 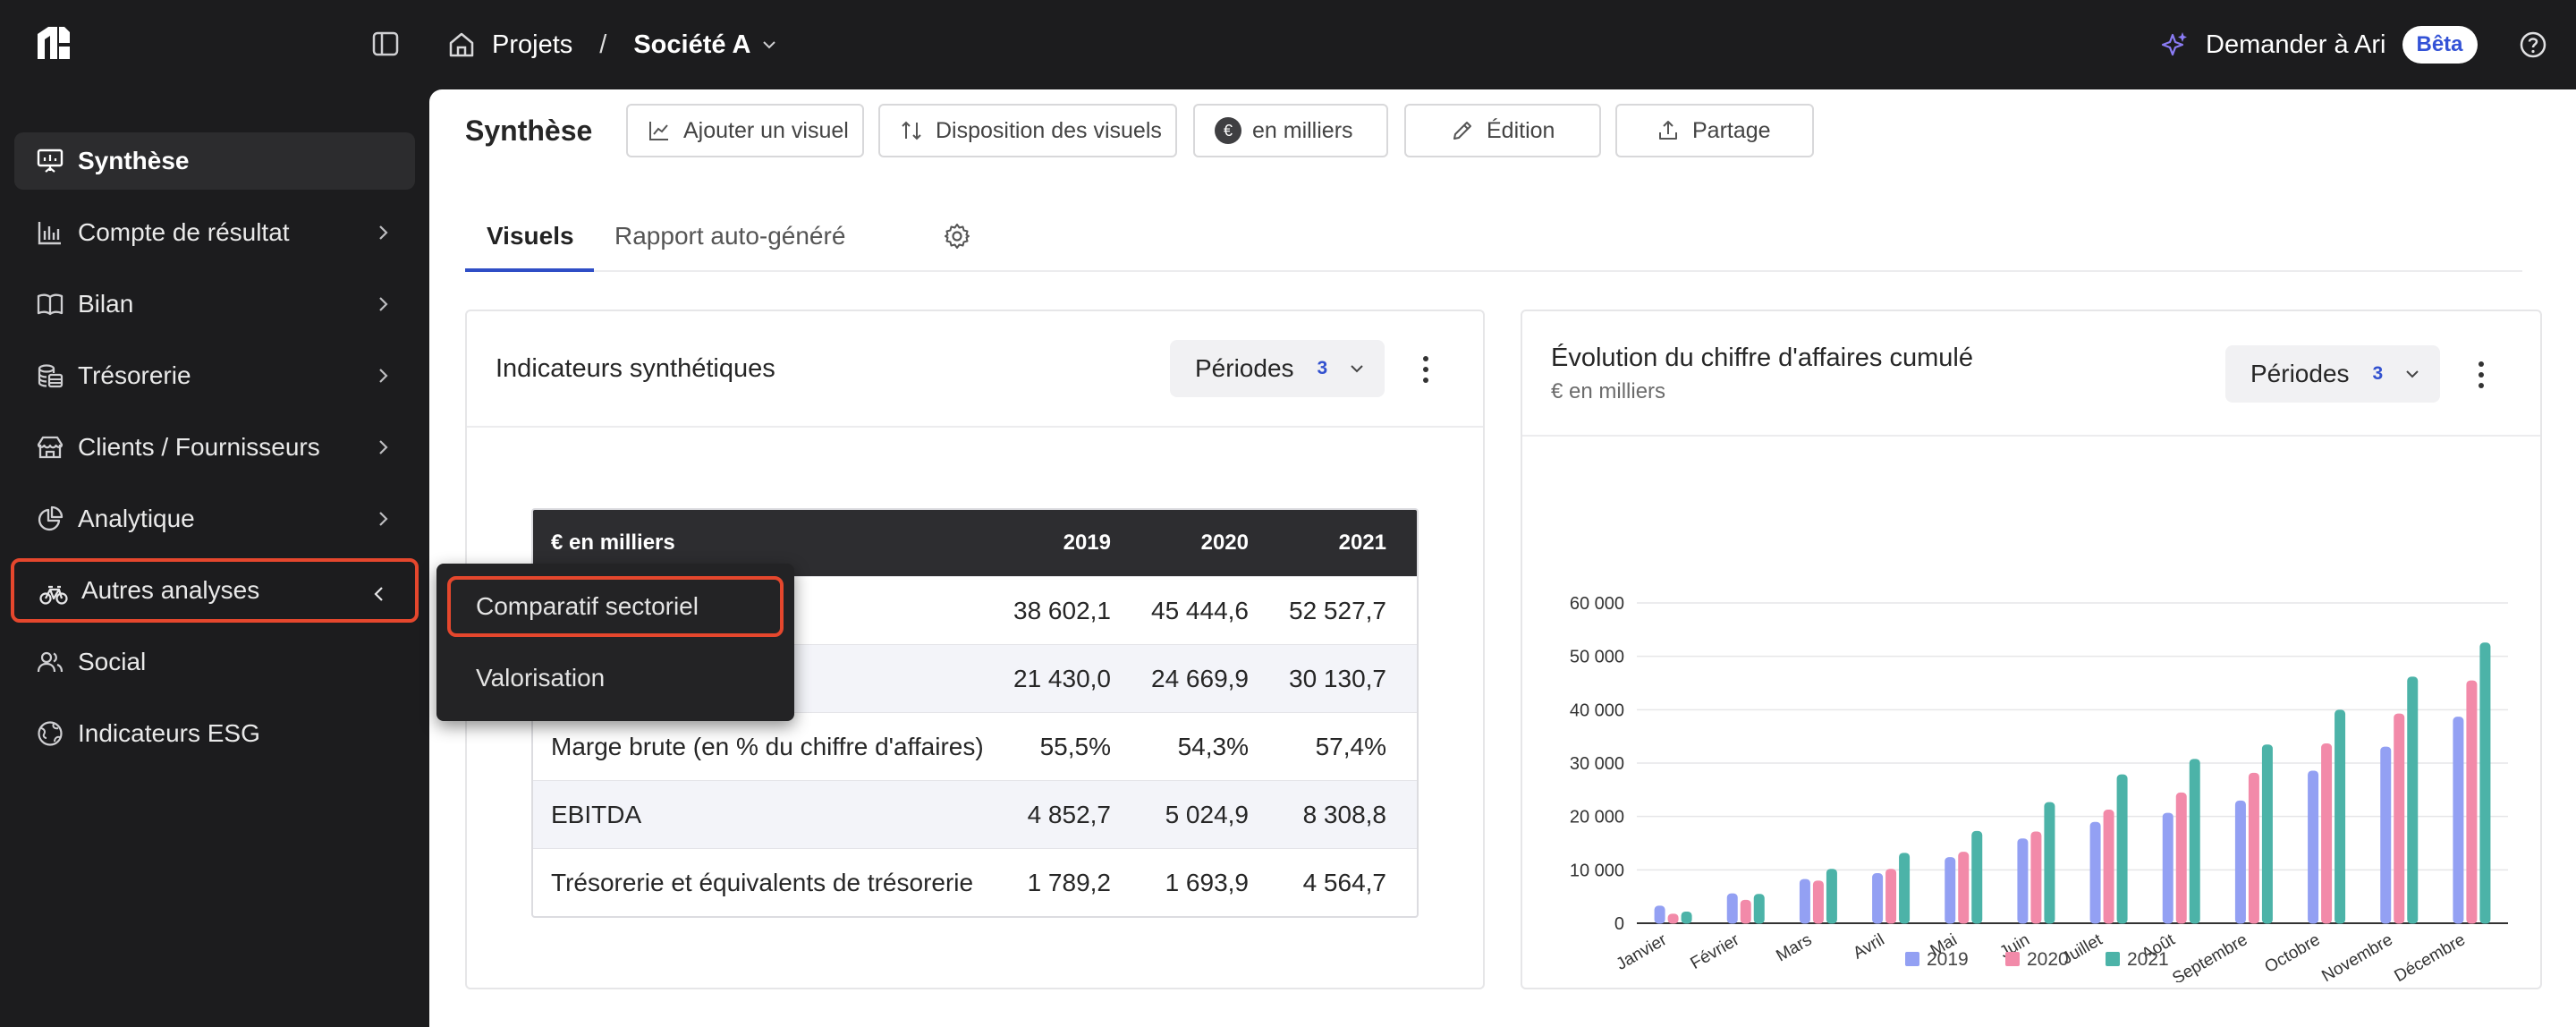 What do you see at coordinates (214, 375) in the screenshot?
I see `sidebar-item-tresorerie: Trésorerie` at bounding box center [214, 375].